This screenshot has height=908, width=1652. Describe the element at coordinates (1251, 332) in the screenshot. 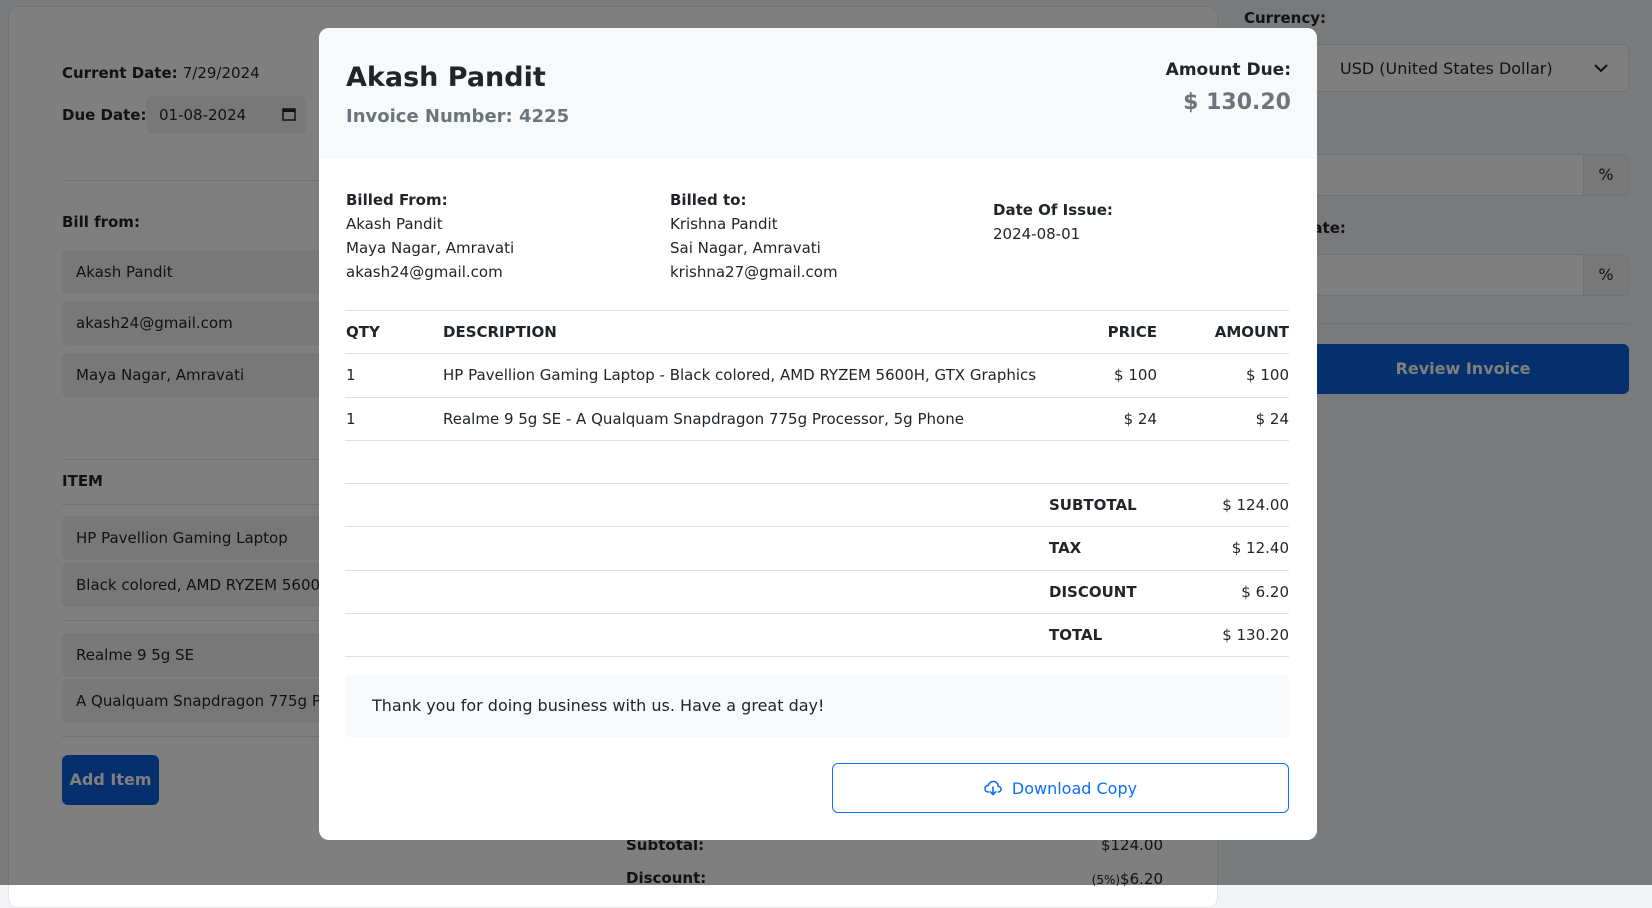

I see `col-header-amount: AMOUNT` at that location.